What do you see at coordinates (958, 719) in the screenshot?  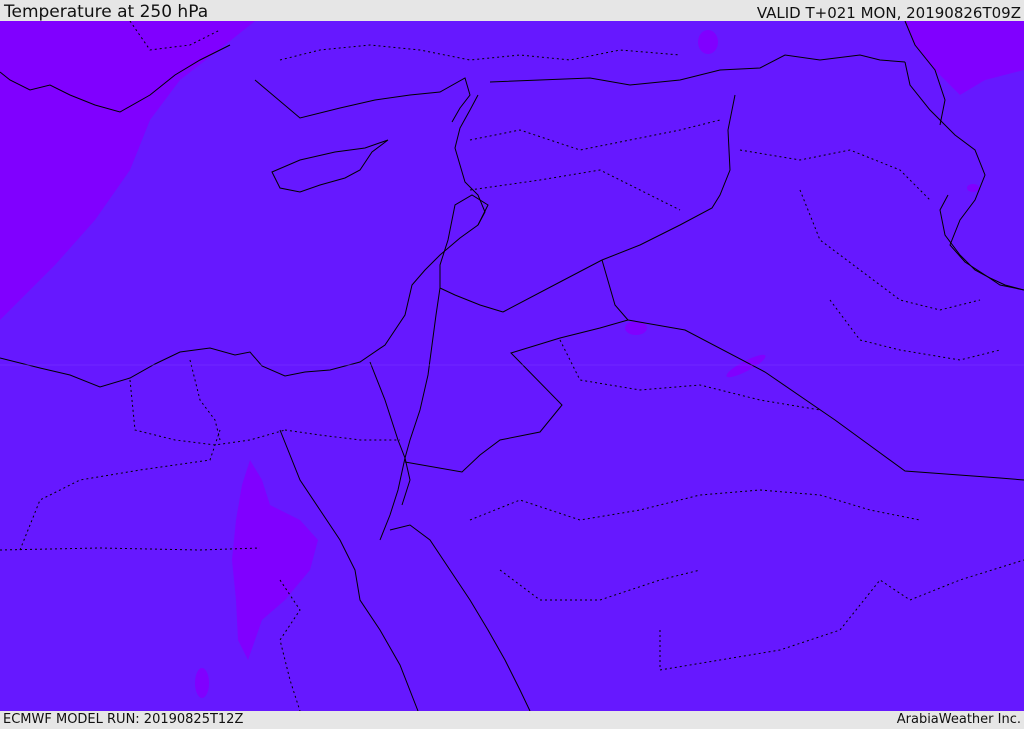 I see `credit-label: ArabiaWeather Inc.` at bounding box center [958, 719].